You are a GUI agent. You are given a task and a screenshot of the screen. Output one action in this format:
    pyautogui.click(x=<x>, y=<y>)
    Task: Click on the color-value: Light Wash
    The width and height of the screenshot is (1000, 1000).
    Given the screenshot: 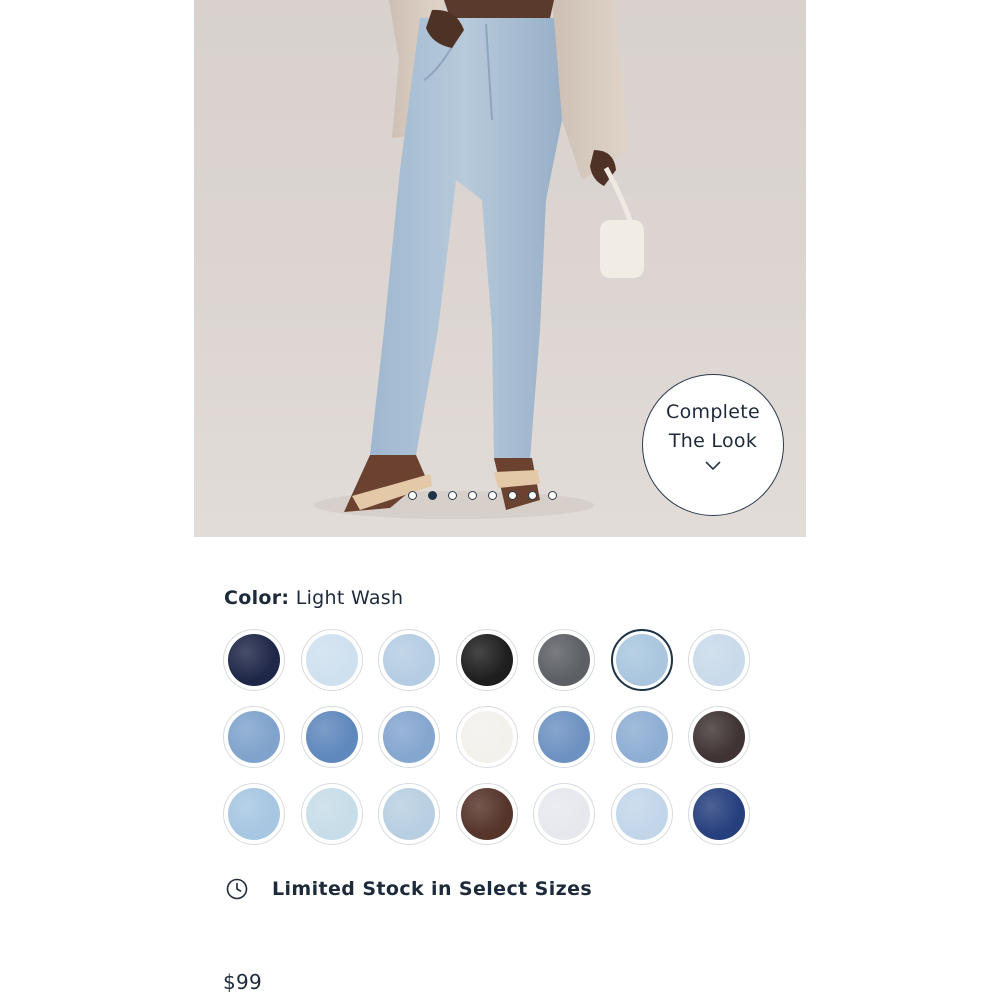 What is the action you would take?
    pyautogui.click(x=349, y=598)
    